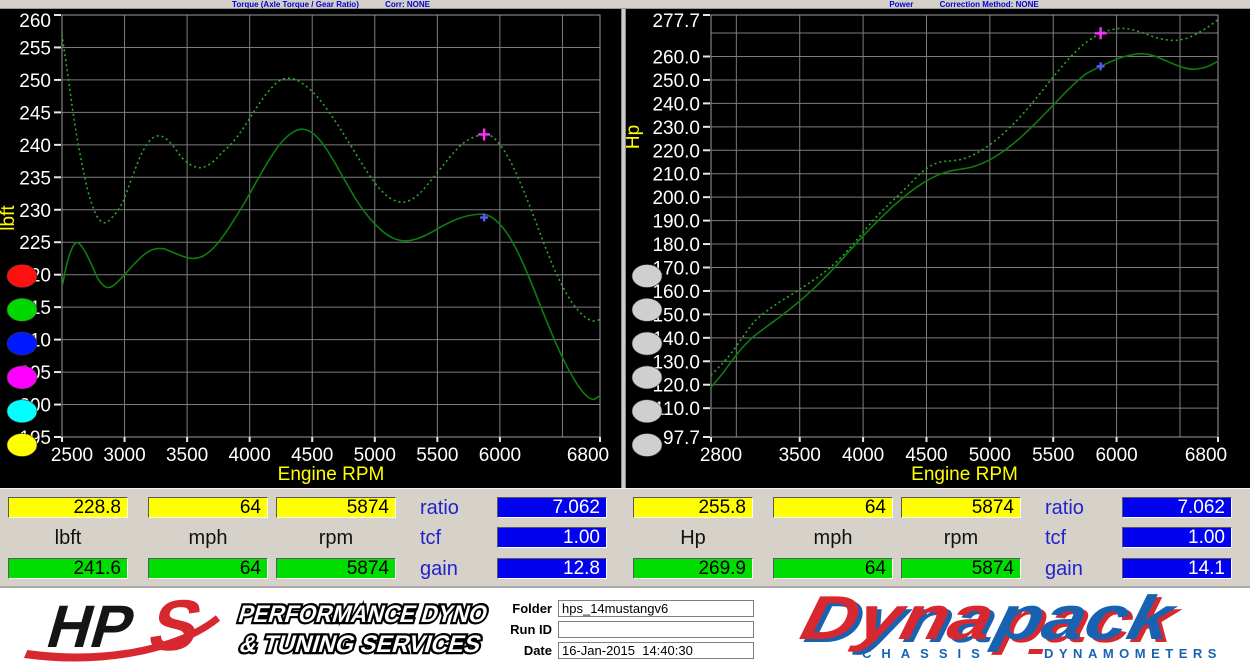 This screenshot has width=1250, height=664. I want to click on y-tick-label: 245, so click(35, 113).